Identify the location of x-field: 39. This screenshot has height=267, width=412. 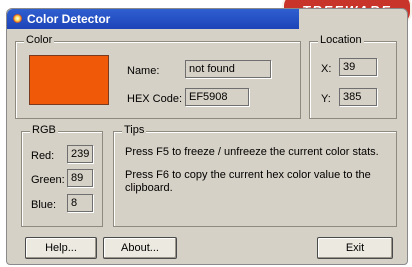
(358, 67).